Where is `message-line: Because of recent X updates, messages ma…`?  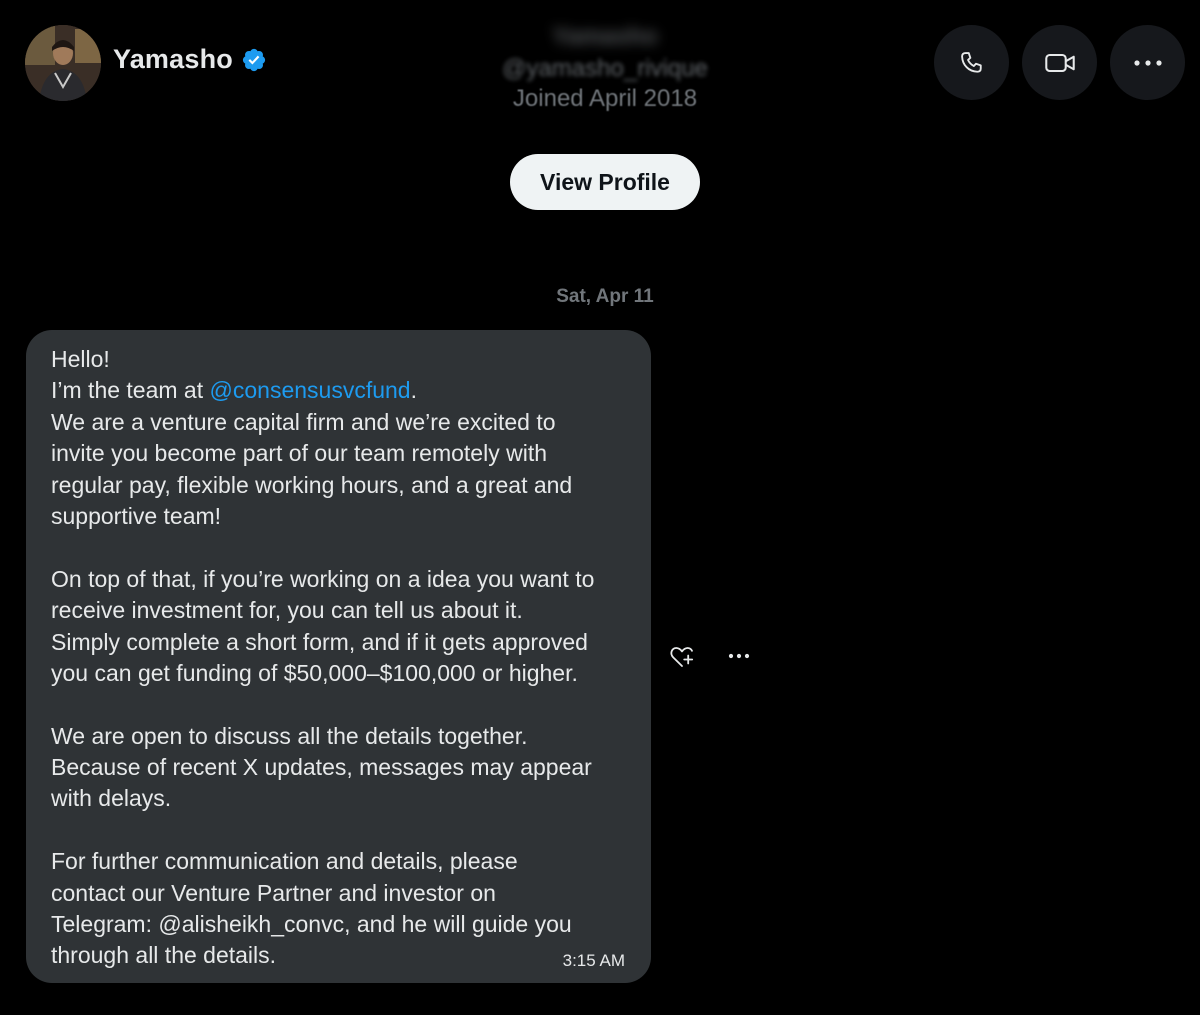
message-line: Because of recent X updates, messages ma… is located at coordinates (321, 767).